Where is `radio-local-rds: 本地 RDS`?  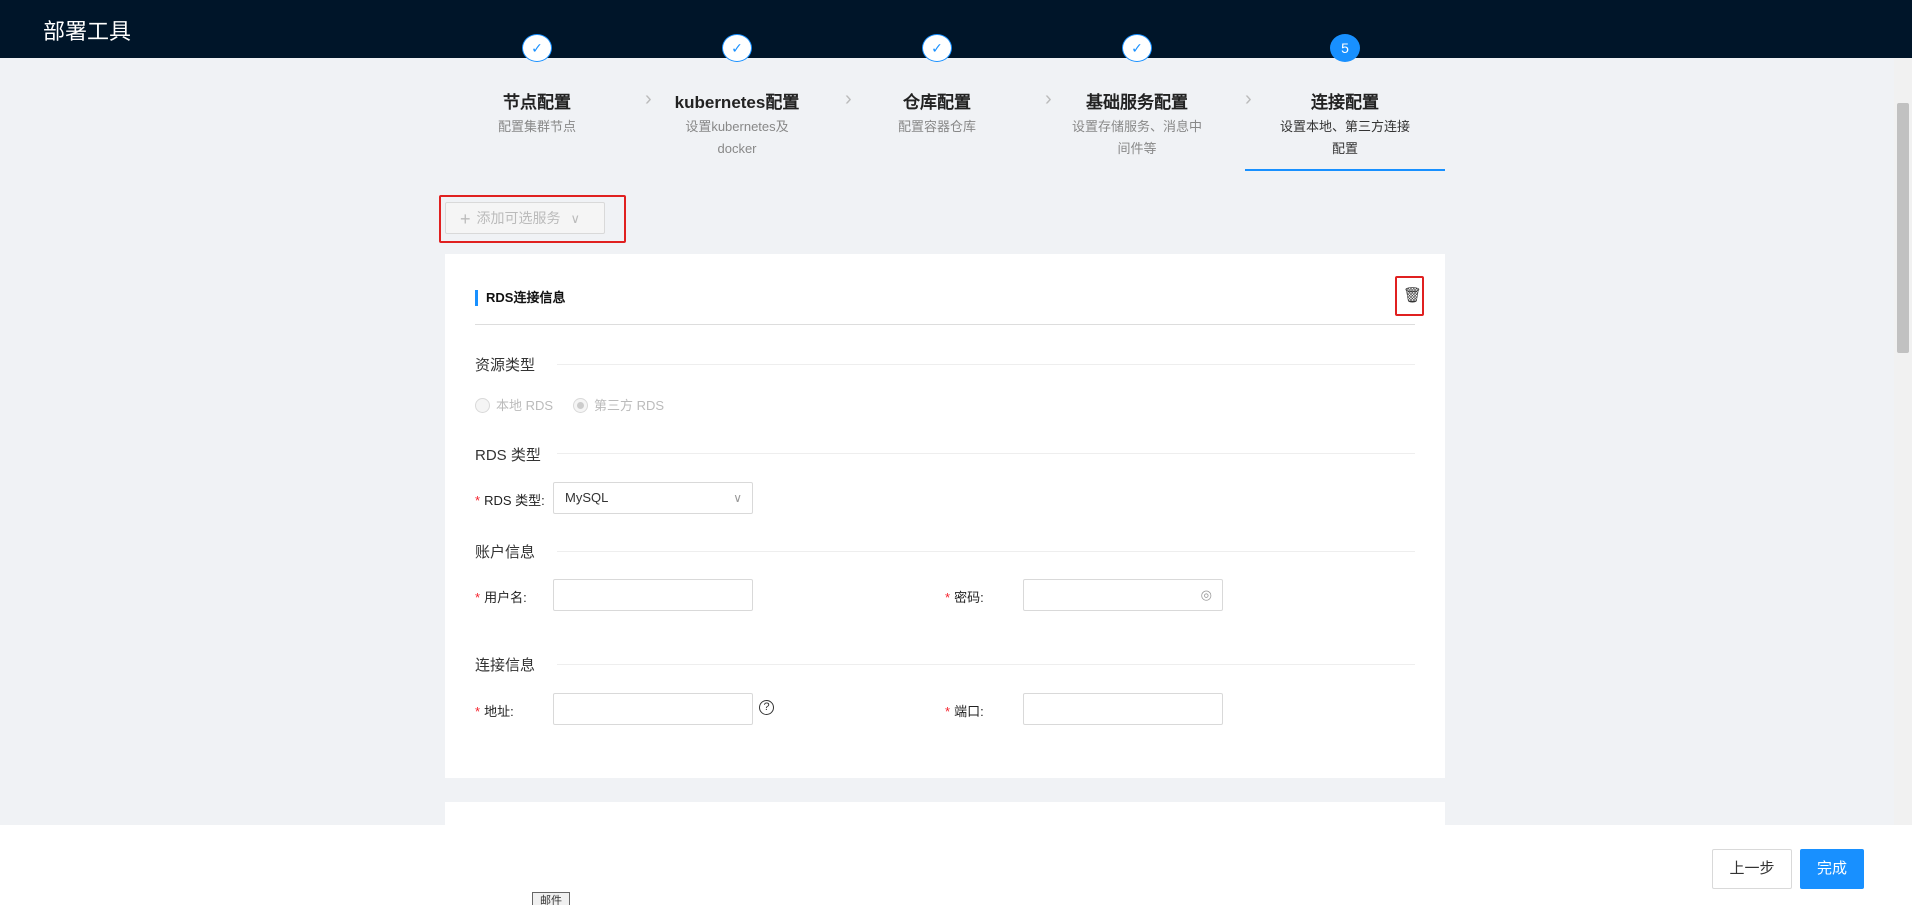
radio-local-rds: 本地 RDS is located at coordinates (514, 404).